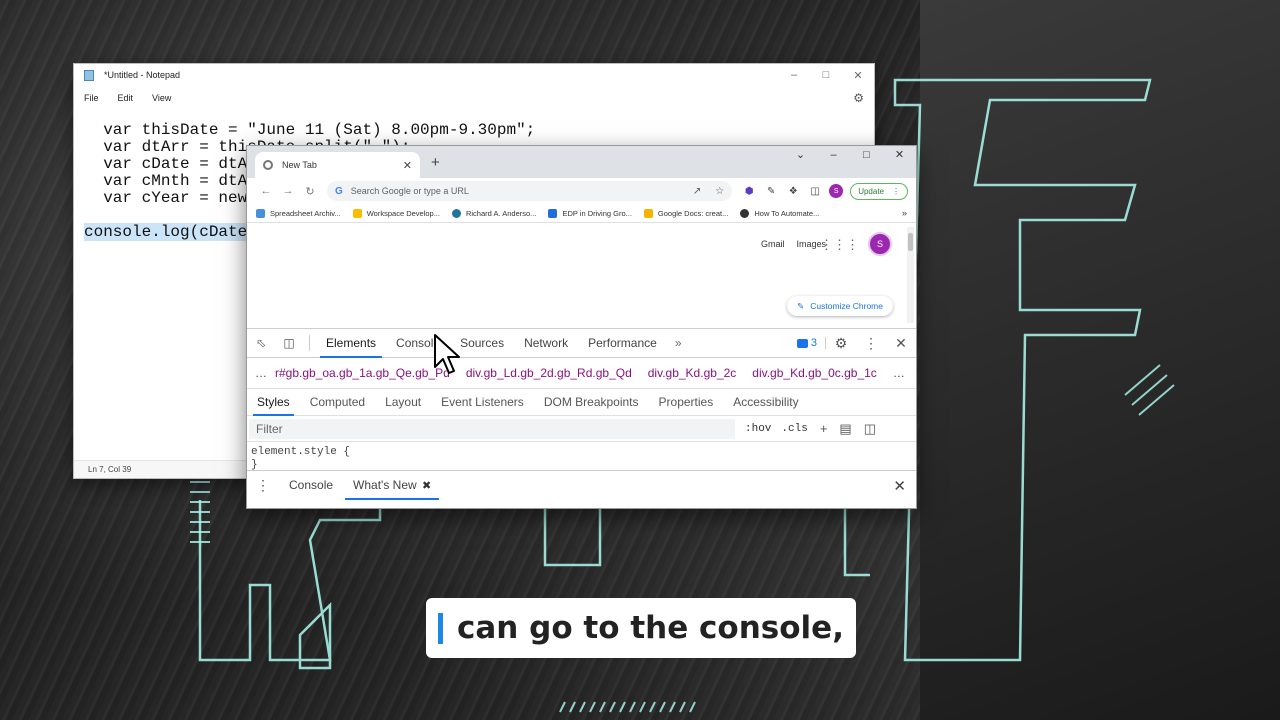  What do you see at coordinates (901, 343) in the screenshot?
I see `devtools-close-icon: ✕` at bounding box center [901, 343].